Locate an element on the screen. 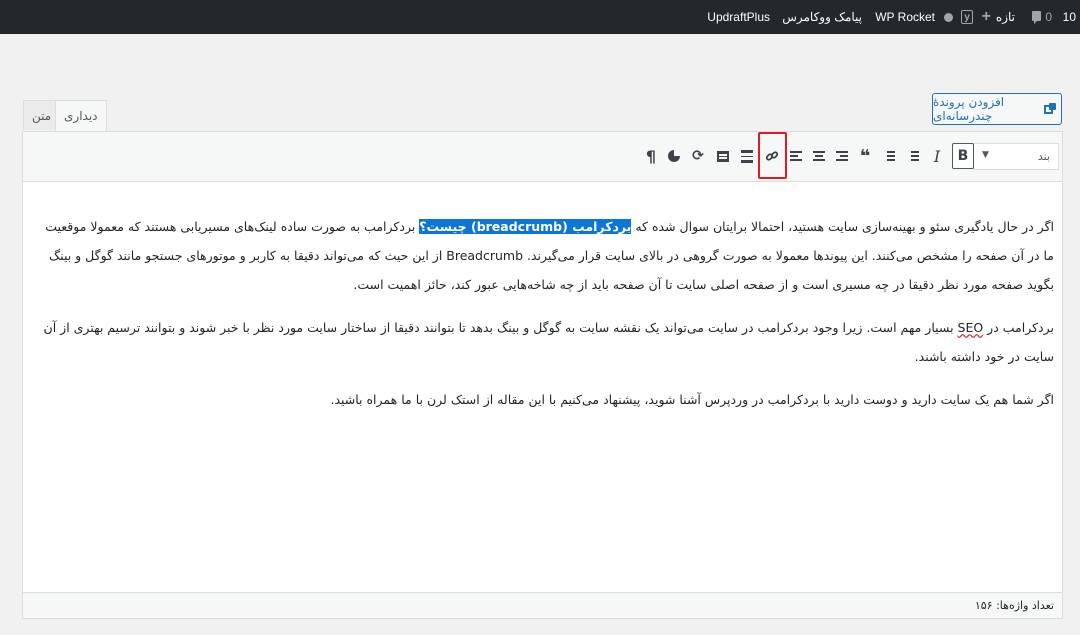  link-button-highlight is located at coordinates (772, 155).